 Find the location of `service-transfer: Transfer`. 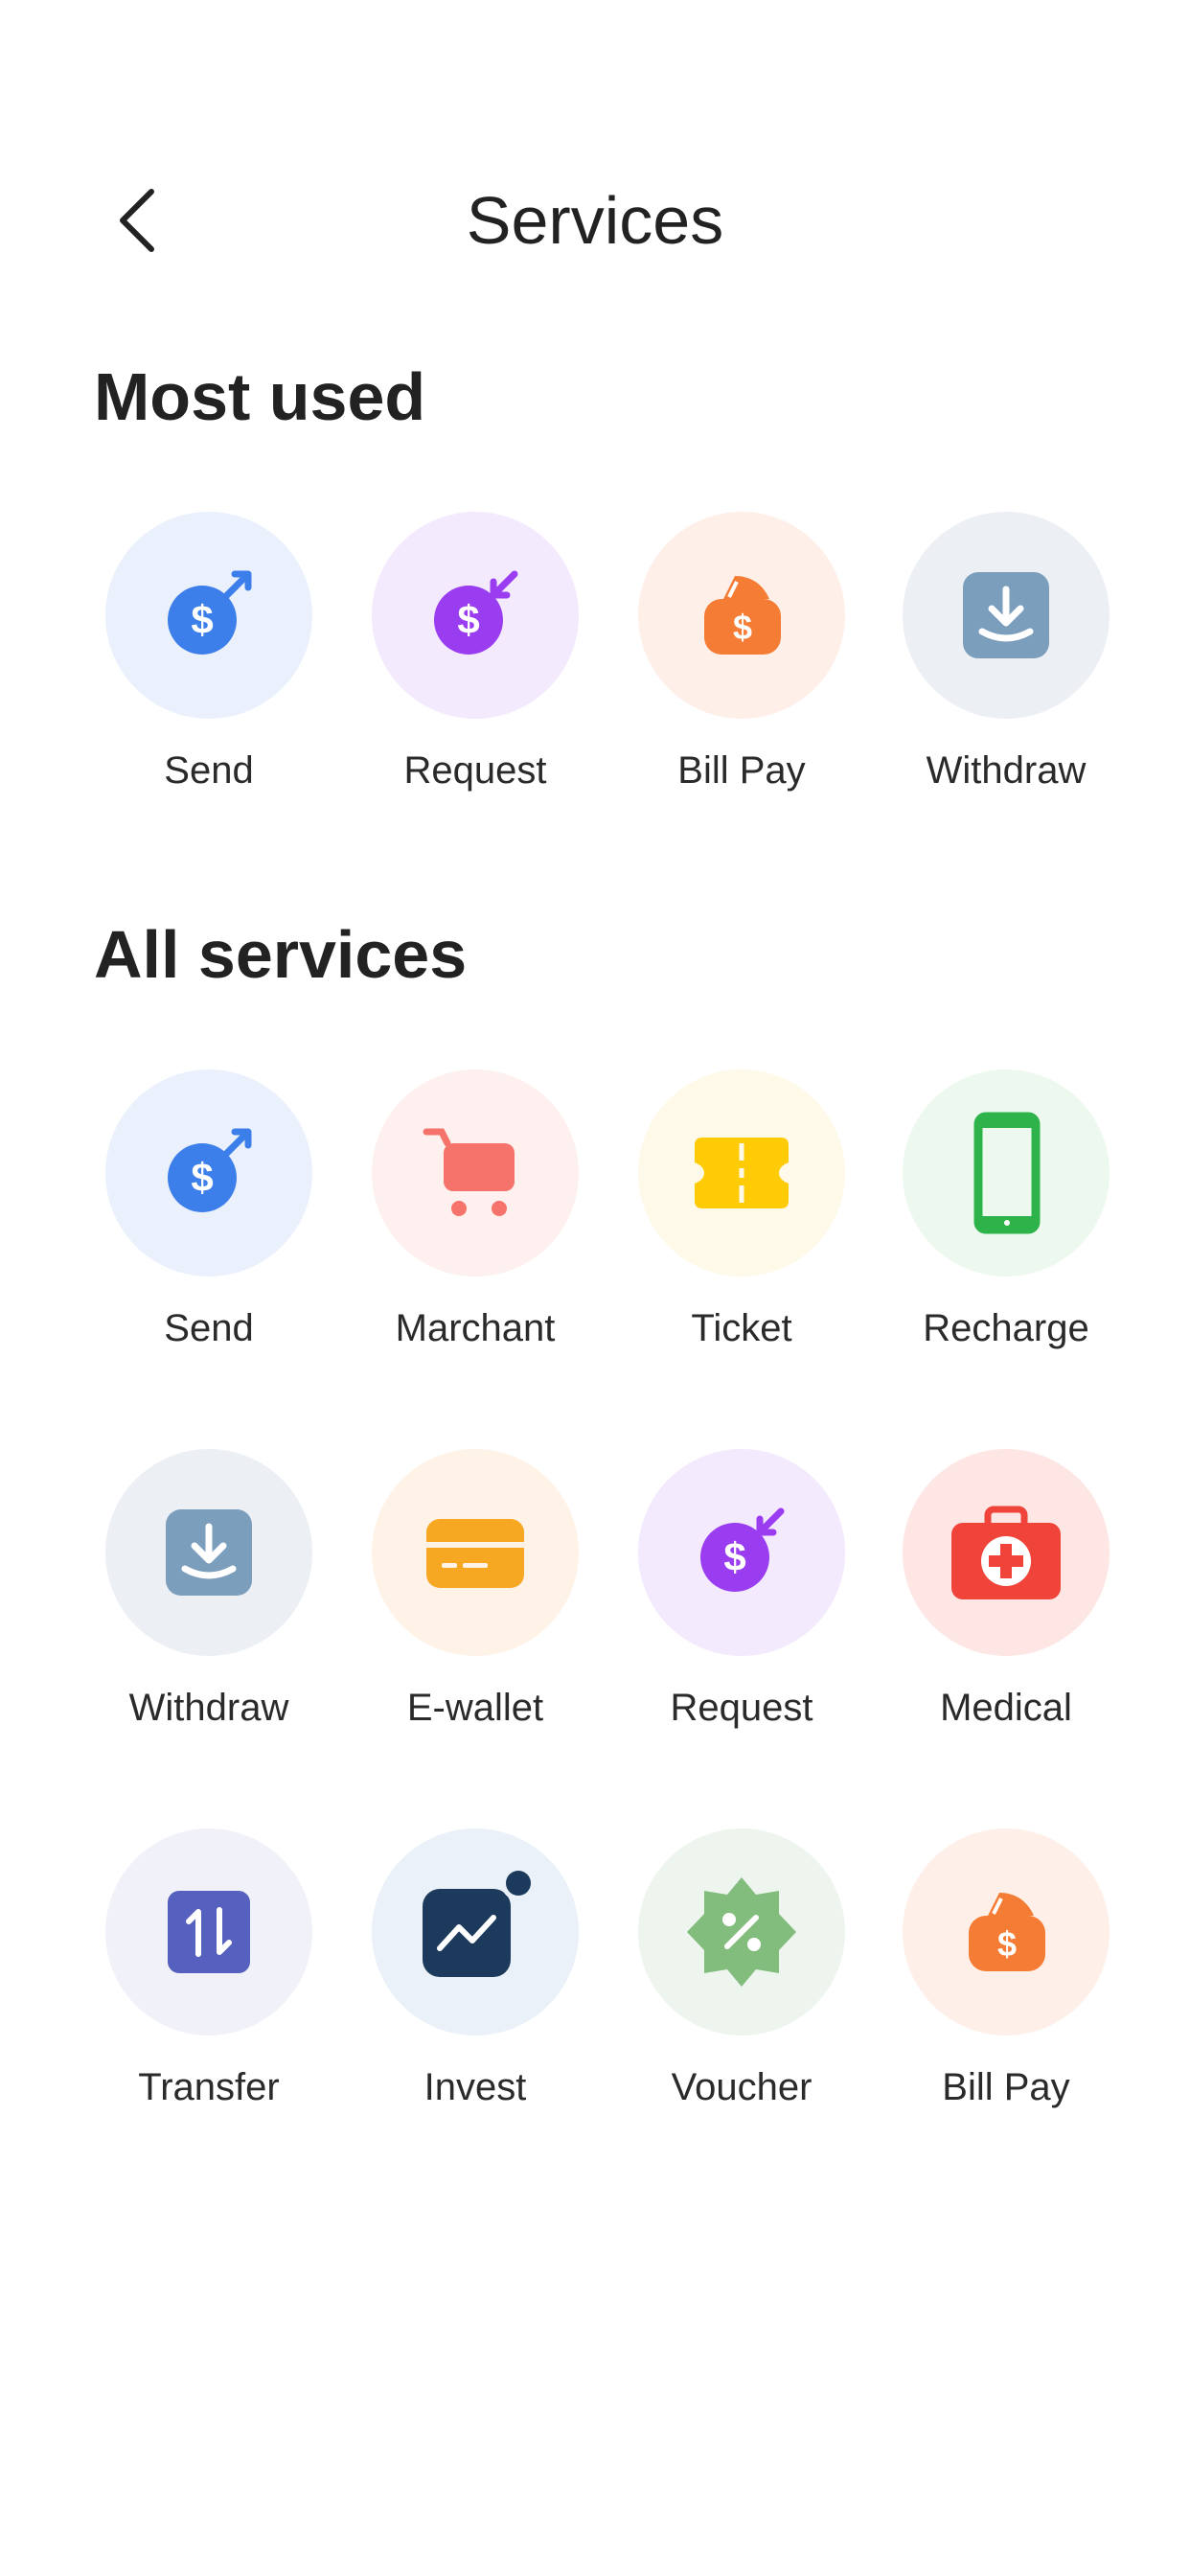

service-transfer: Transfer is located at coordinates (209, 1972).